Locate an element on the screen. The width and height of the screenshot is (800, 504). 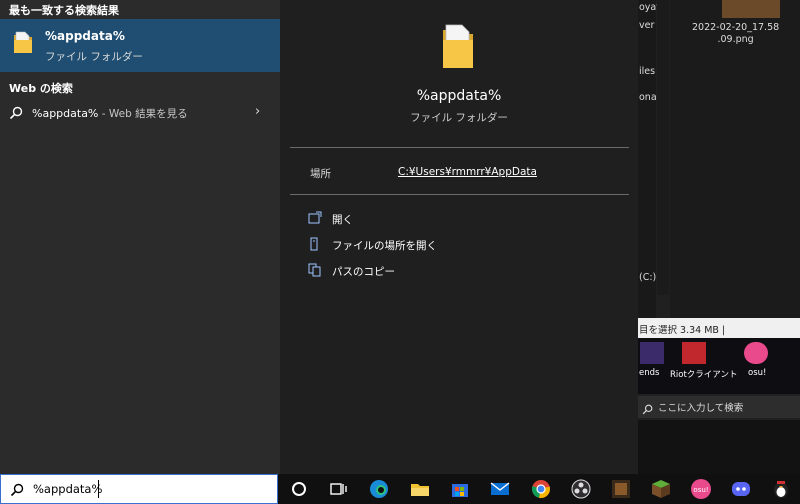
penguin-app-icon is located at coordinates (781, 489).